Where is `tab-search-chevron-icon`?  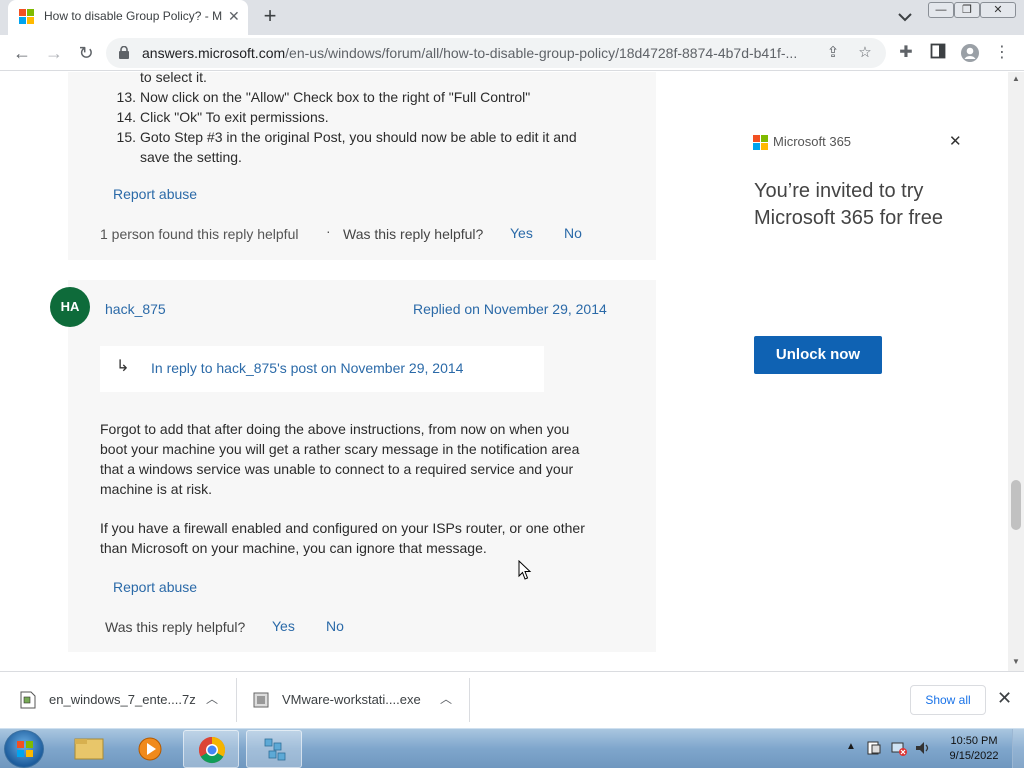 tab-search-chevron-icon is located at coordinates (905, 17).